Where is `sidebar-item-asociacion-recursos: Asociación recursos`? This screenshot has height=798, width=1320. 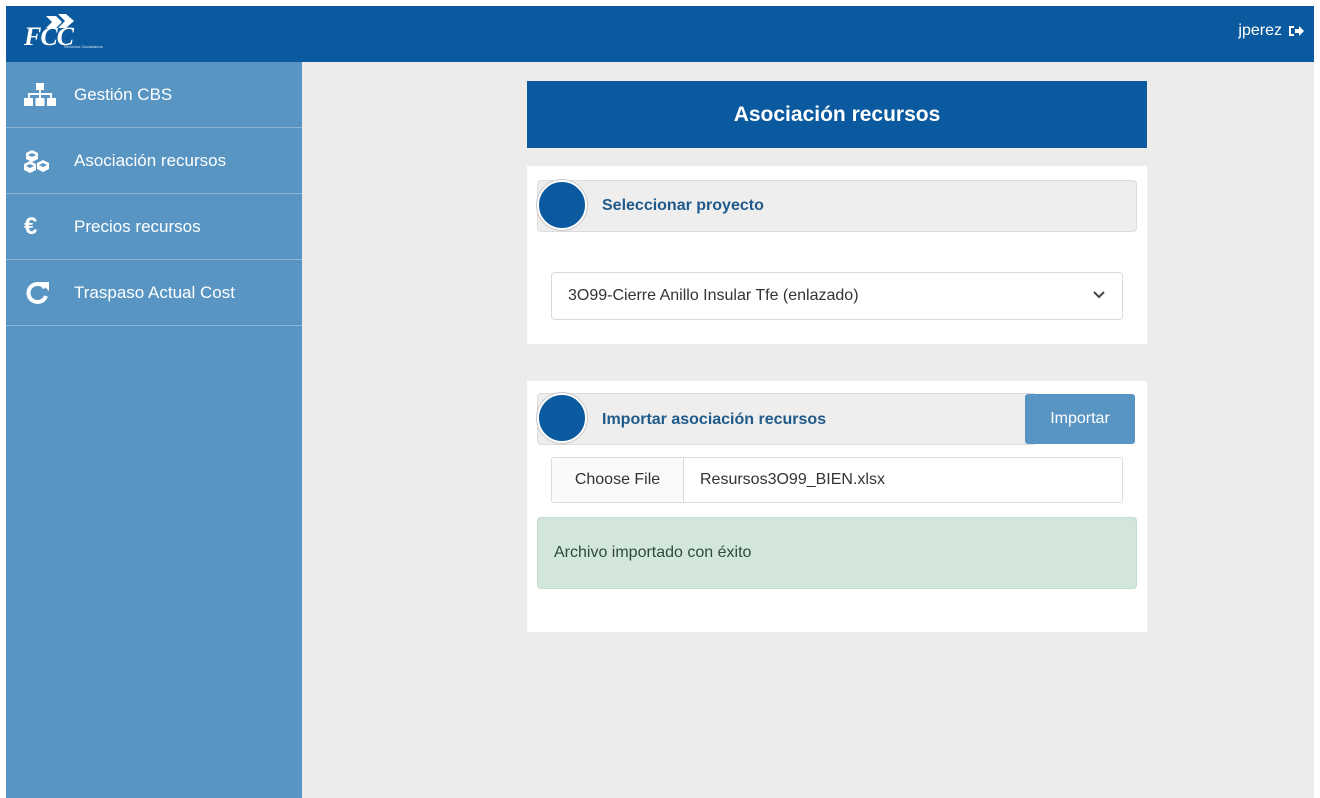
sidebar-item-asociacion-recursos: Asociación recursos is located at coordinates (154, 161).